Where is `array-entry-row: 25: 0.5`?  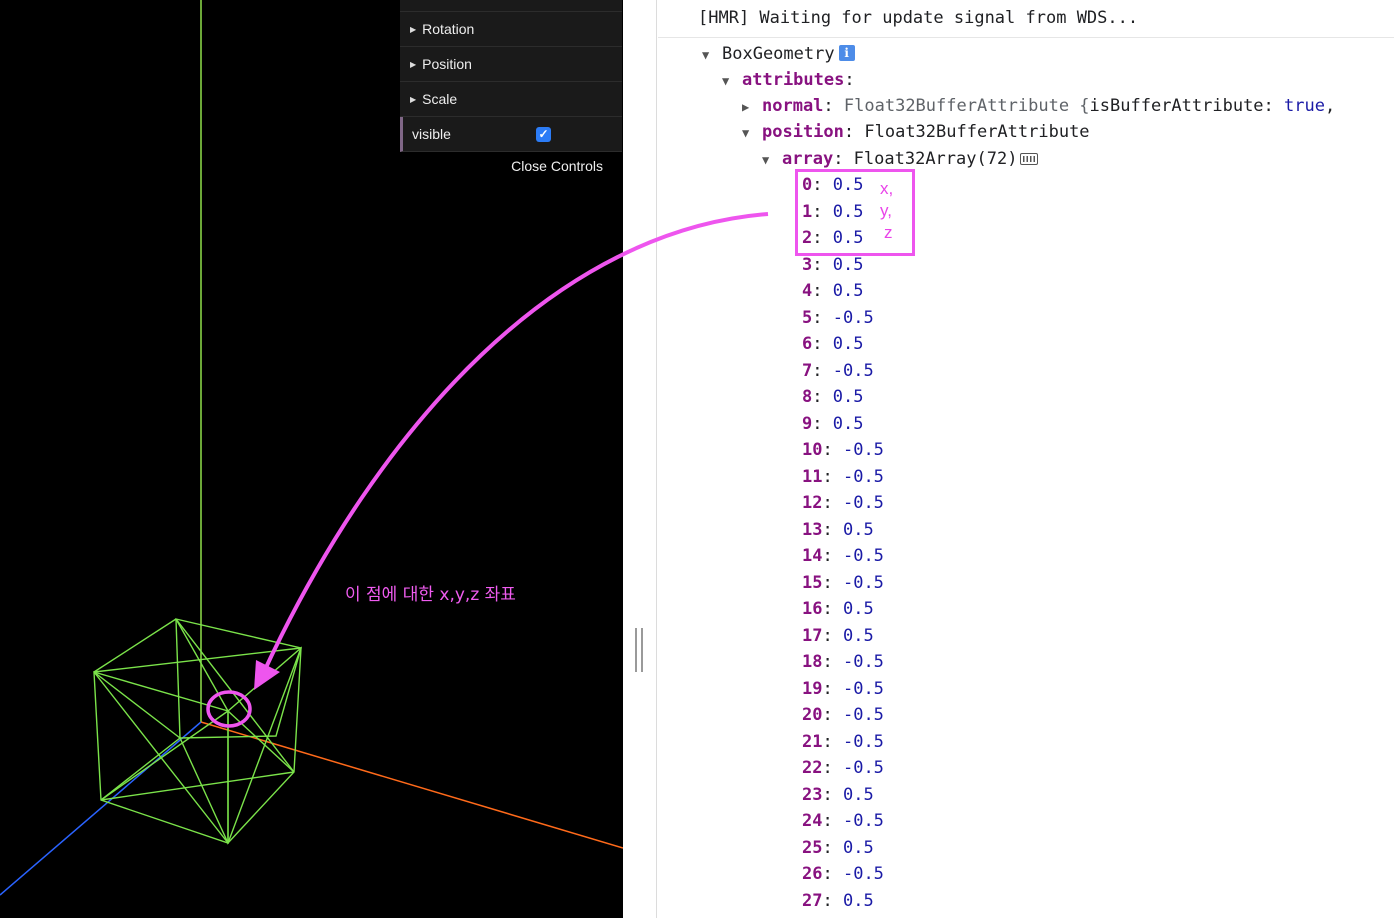 array-entry-row: 25: 0.5 is located at coordinates (838, 847).